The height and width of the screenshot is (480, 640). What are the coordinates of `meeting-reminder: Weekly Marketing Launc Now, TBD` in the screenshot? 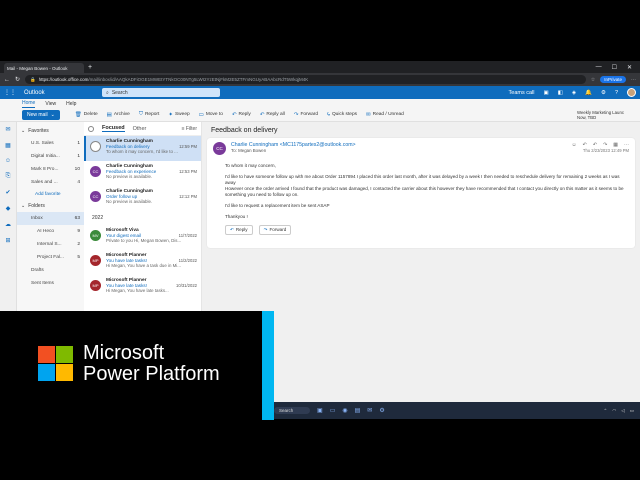 It's located at (600, 115).